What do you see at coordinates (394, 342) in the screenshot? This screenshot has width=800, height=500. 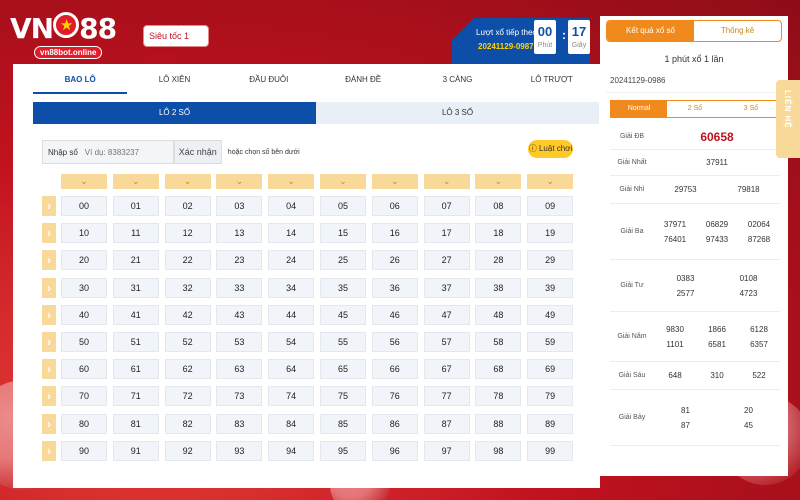 I see `number-cell: 56` at bounding box center [394, 342].